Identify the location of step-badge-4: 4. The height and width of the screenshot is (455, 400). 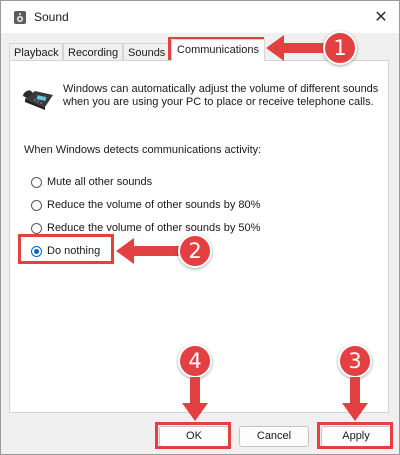
(195, 361).